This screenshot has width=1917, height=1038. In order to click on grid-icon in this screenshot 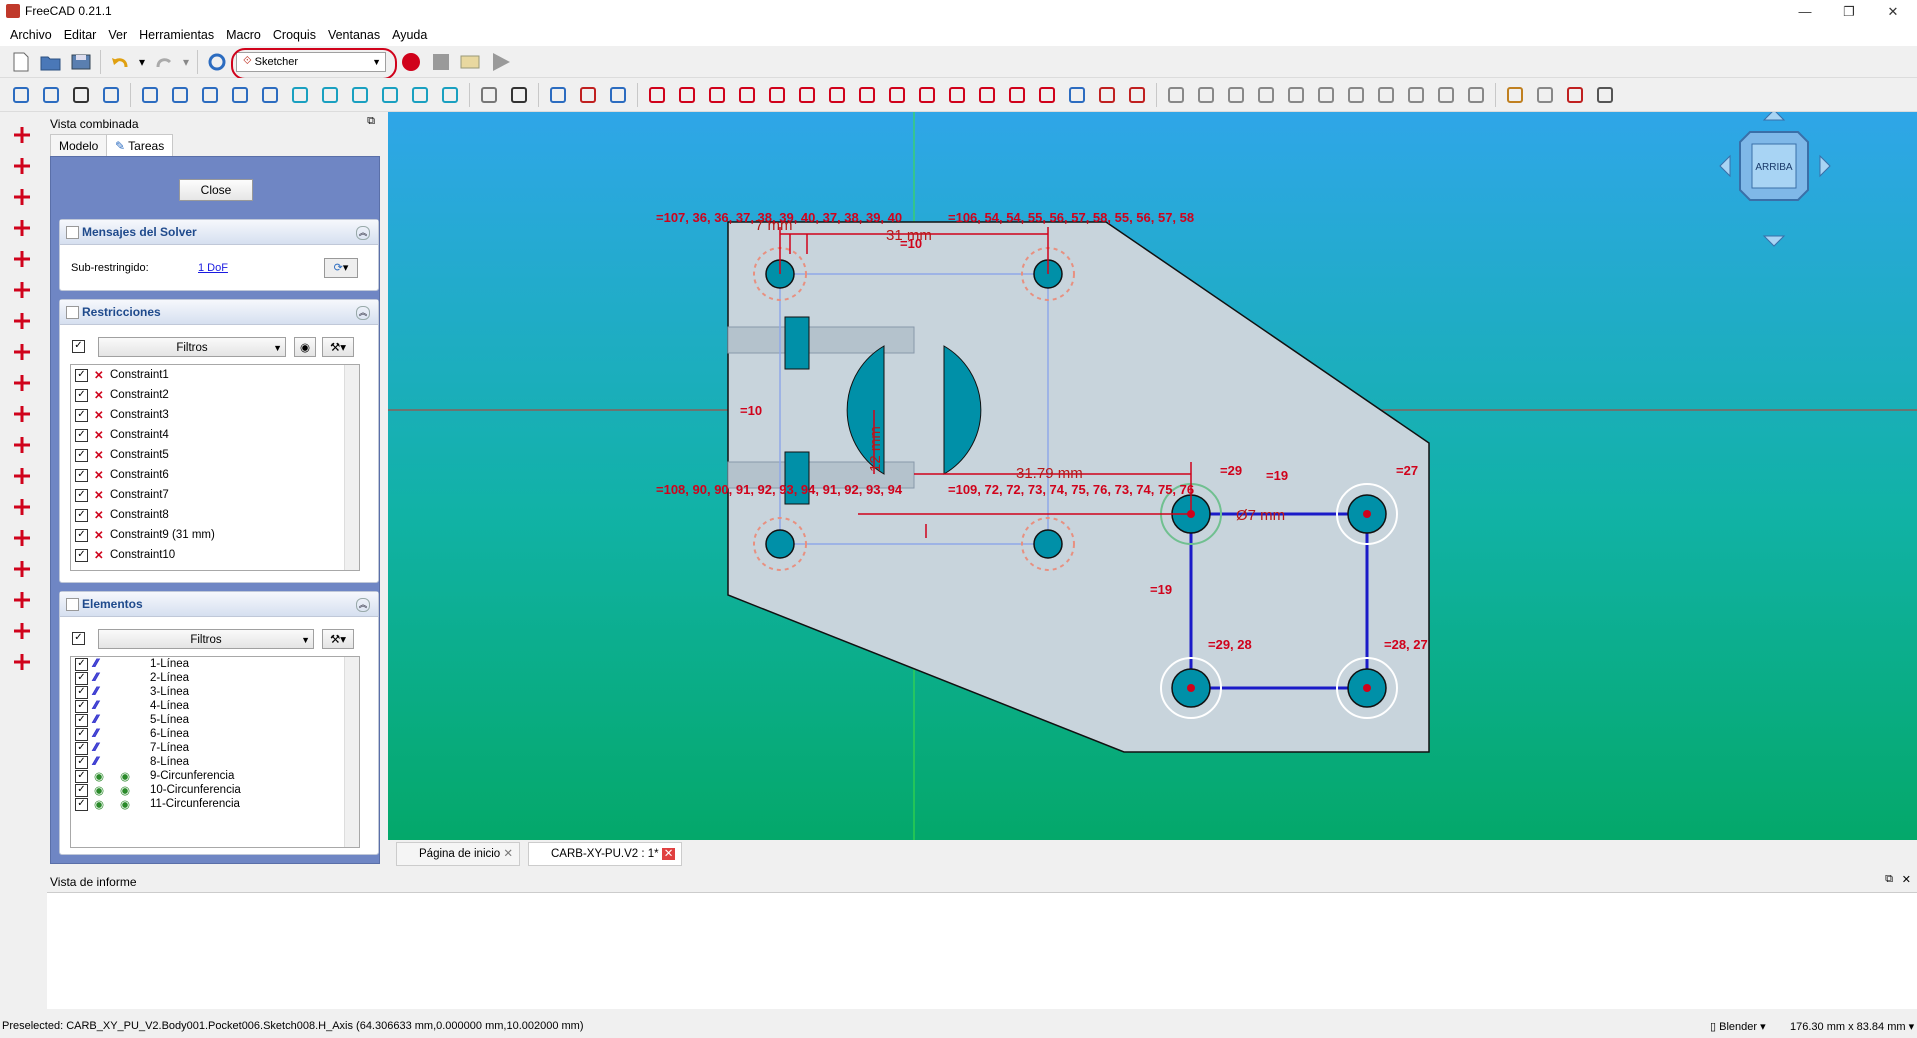, I will do `click(1605, 95)`.